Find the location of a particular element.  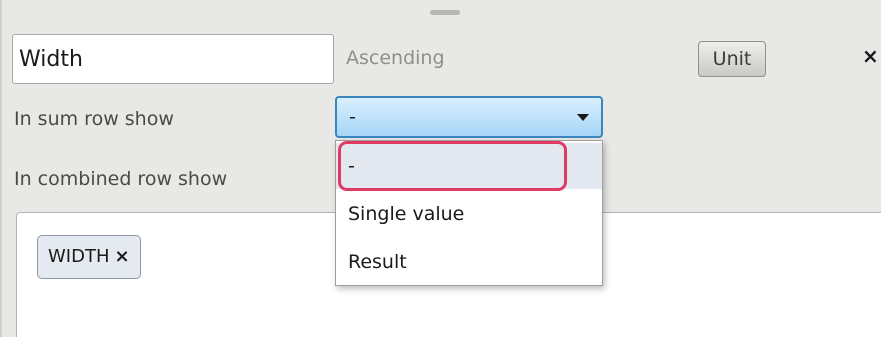

dropdown-option-dash: - is located at coordinates (469, 166).